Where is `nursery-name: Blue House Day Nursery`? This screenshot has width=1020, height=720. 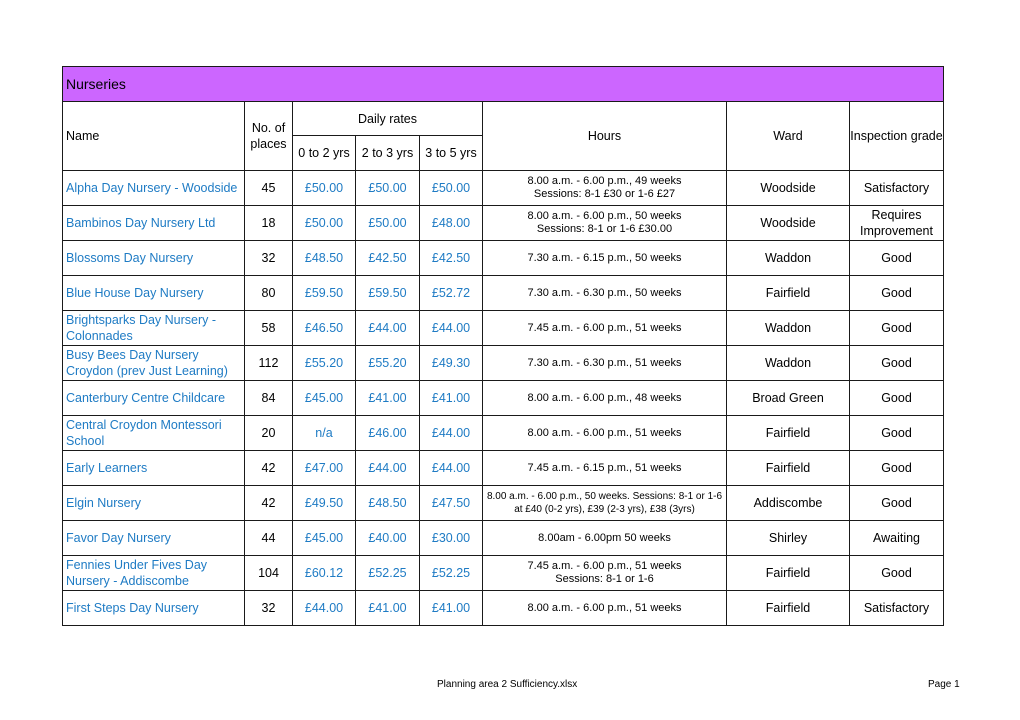 nursery-name: Blue House Day Nursery is located at coordinates (153, 293).